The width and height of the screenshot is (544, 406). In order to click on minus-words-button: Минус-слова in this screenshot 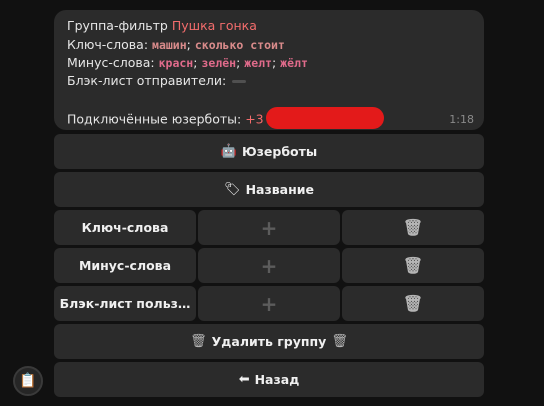, I will do `click(125, 265)`.